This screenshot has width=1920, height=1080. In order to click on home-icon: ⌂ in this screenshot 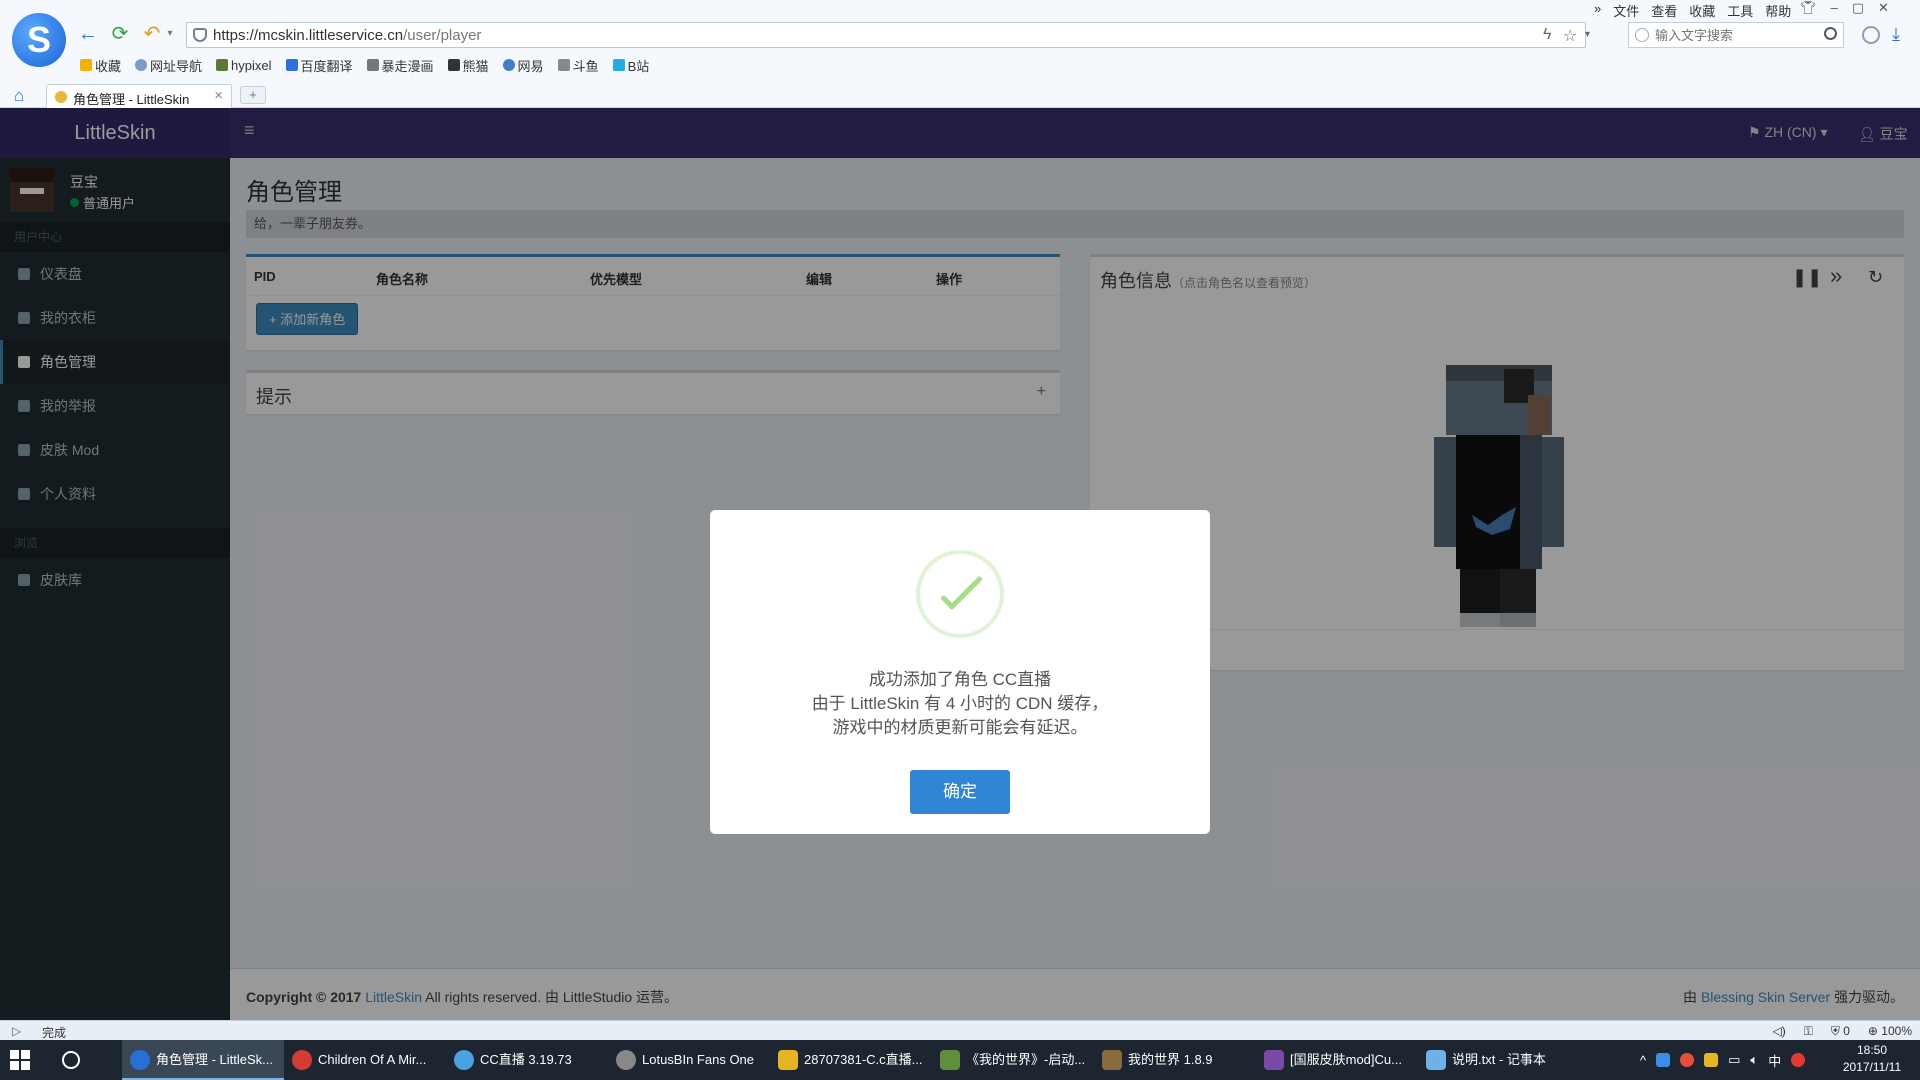, I will do `click(19, 96)`.